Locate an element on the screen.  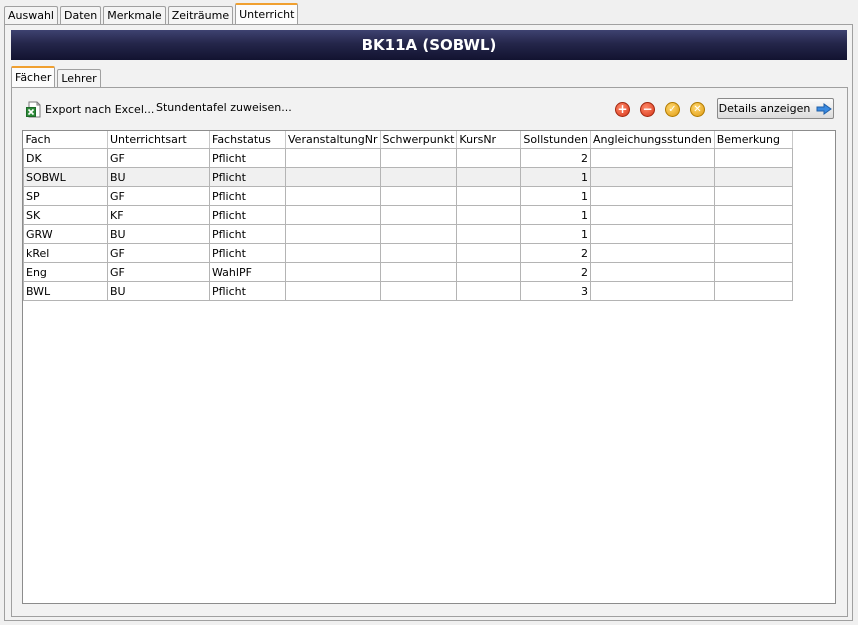
column-header: Fachstatus is located at coordinates (247, 140).